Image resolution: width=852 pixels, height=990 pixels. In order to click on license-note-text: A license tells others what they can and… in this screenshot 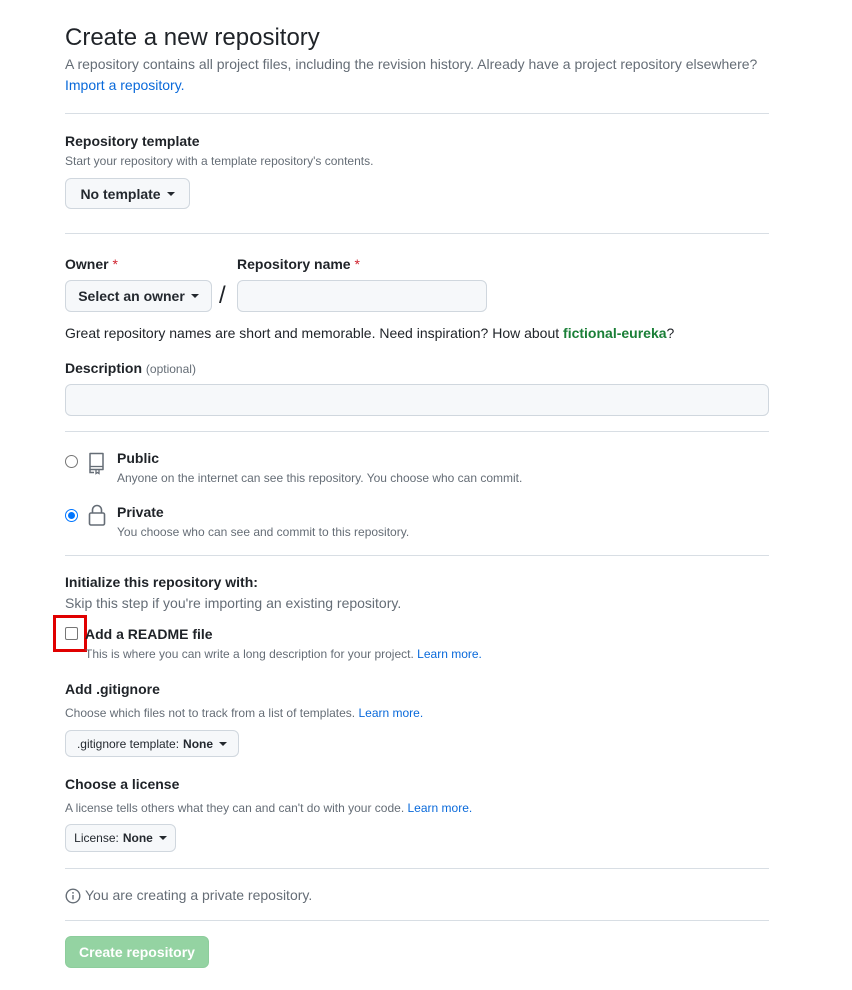, I will do `click(235, 808)`.